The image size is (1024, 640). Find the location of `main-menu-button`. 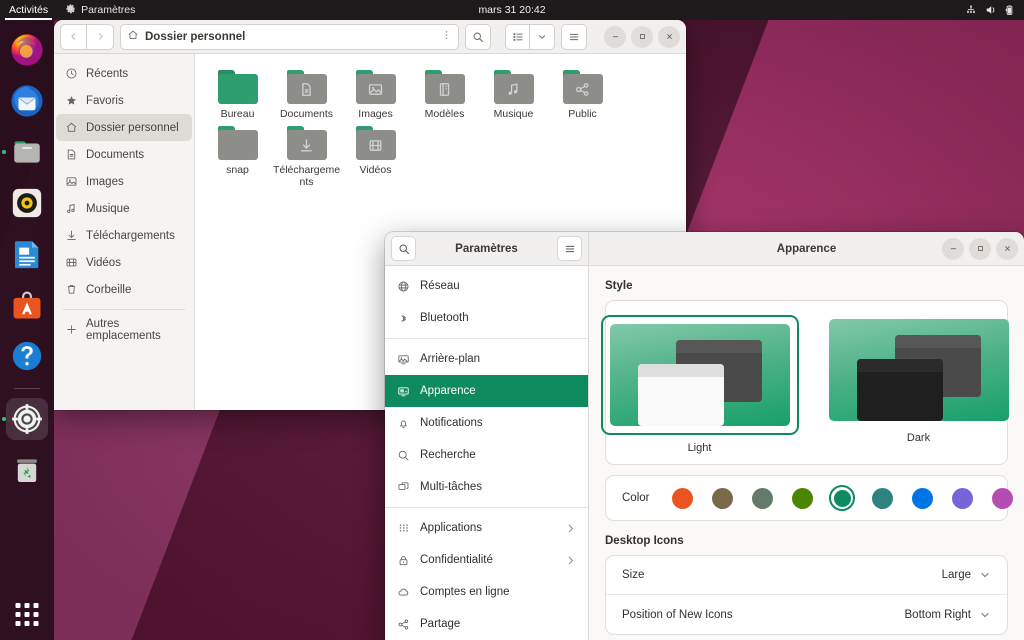

main-menu-button is located at coordinates (574, 36).